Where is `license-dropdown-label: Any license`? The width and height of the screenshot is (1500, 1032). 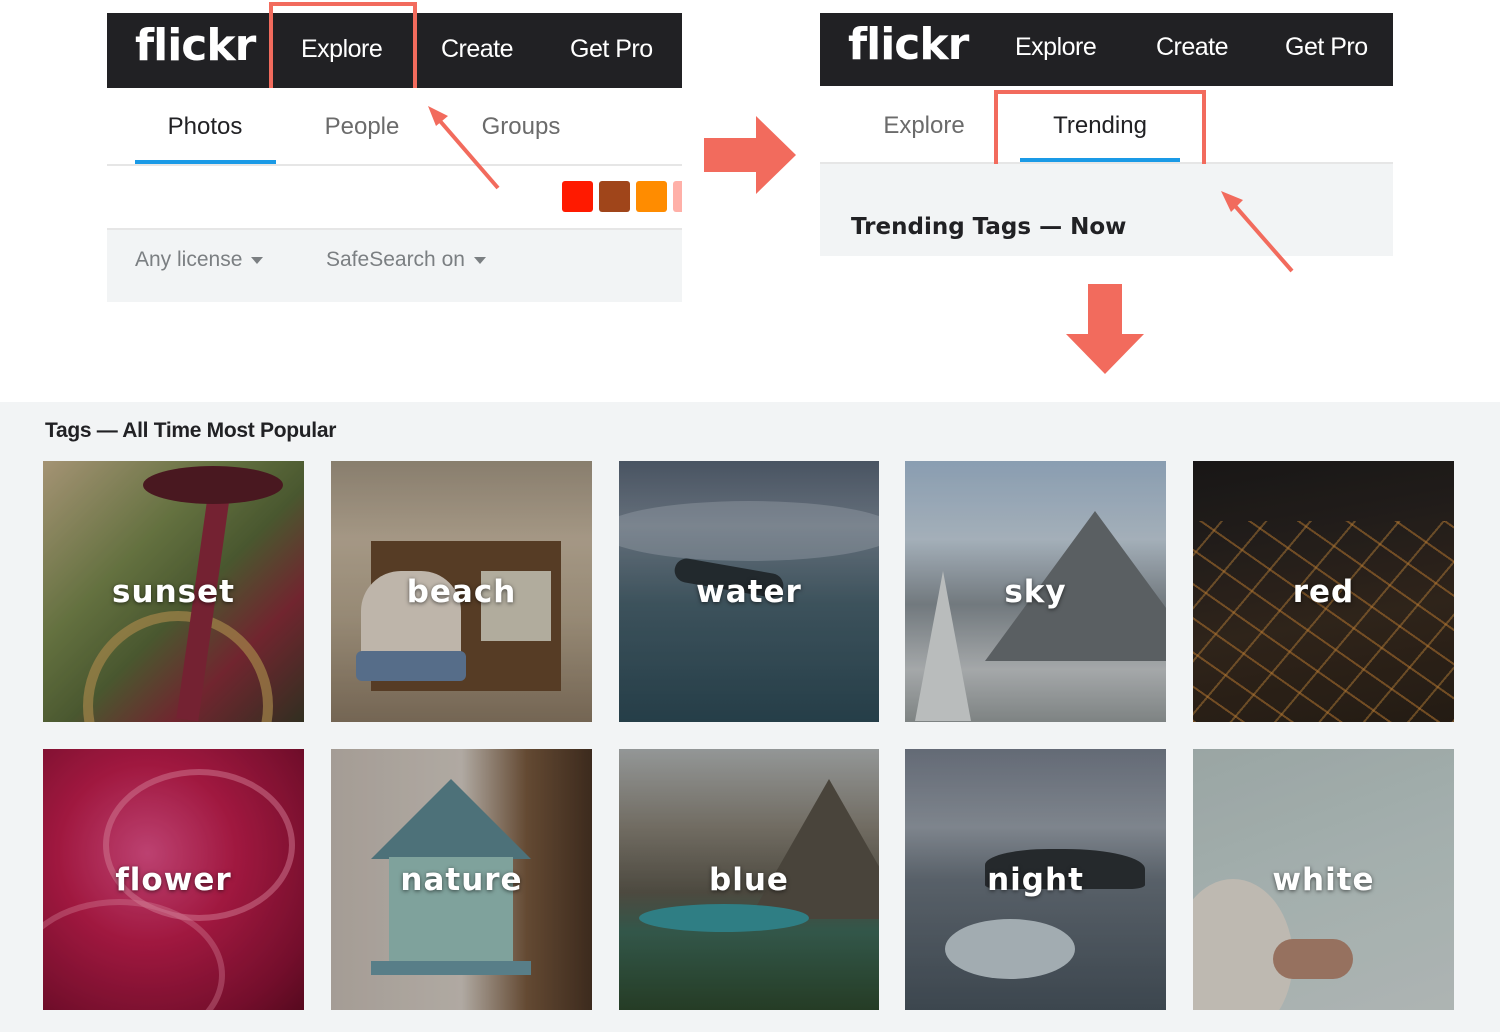 license-dropdown-label: Any license is located at coordinates (189, 259).